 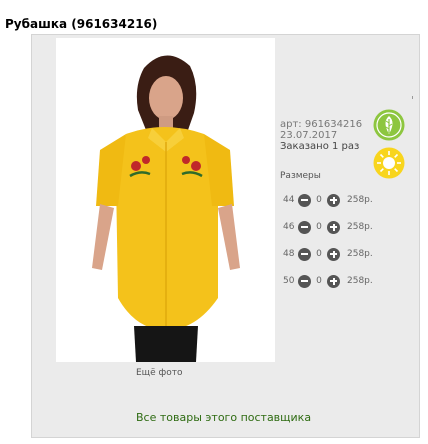 What do you see at coordinates (321, 124) in the screenshot?
I see `article-number: арт: 961634216` at bounding box center [321, 124].